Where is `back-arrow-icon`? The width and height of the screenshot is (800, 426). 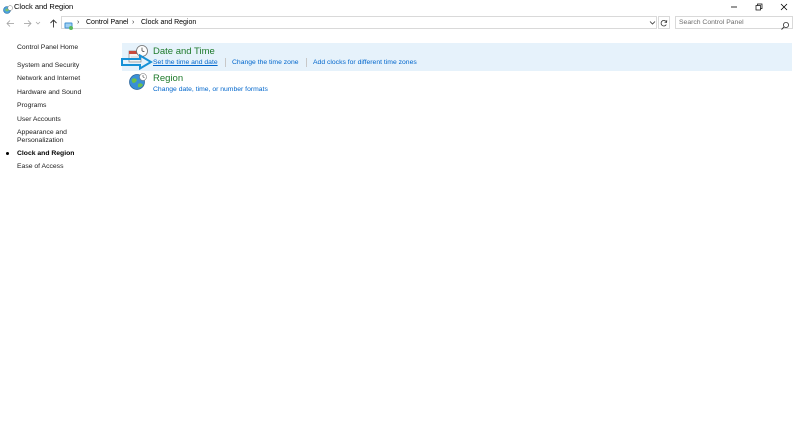 back-arrow-icon is located at coordinates (9, 23).